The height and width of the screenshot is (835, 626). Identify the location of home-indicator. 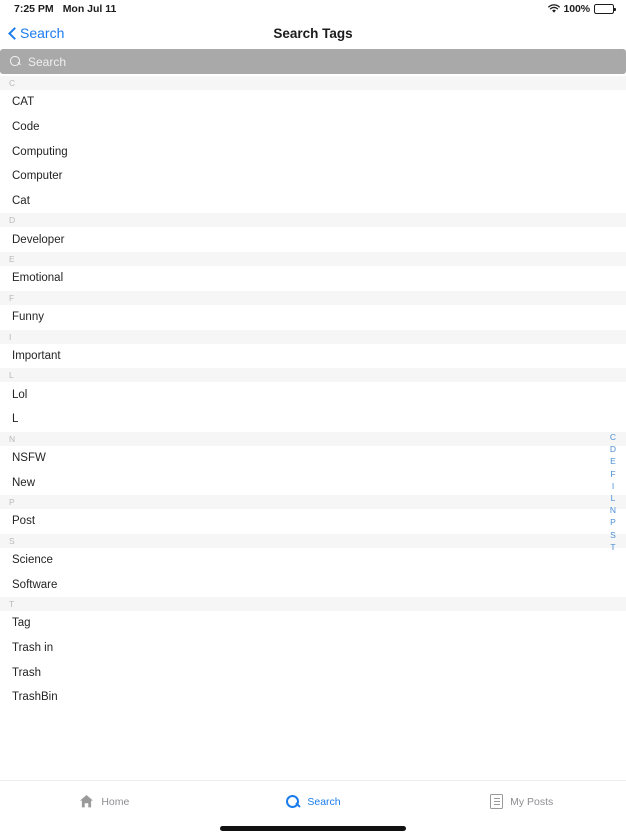
(313, 828).